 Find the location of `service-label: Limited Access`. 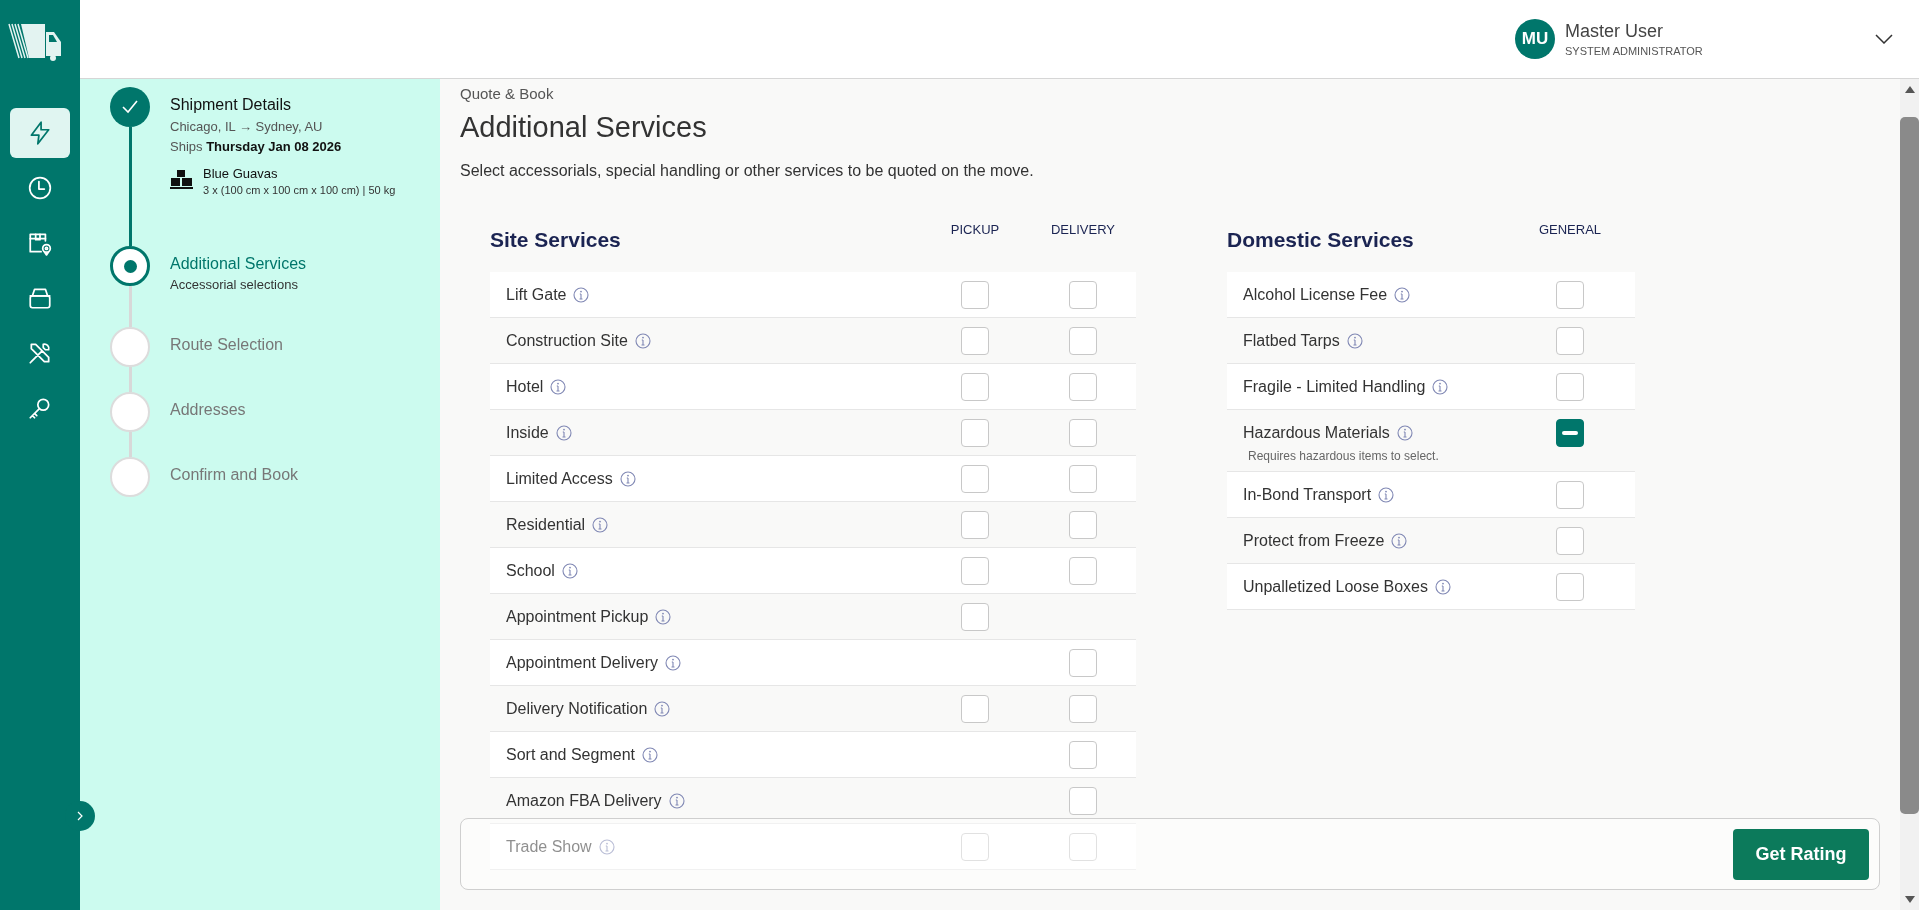

service-label: Limited Access is located at coordinates (559, 478).